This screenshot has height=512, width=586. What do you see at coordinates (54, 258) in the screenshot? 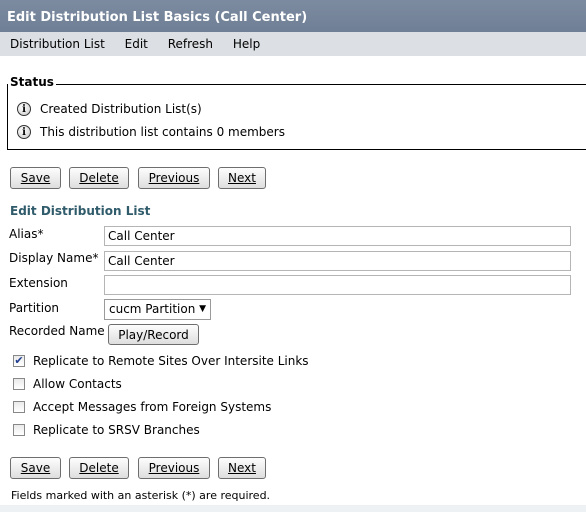
I see `display-name-label: Display Name*` at bounding box center [54, 258].